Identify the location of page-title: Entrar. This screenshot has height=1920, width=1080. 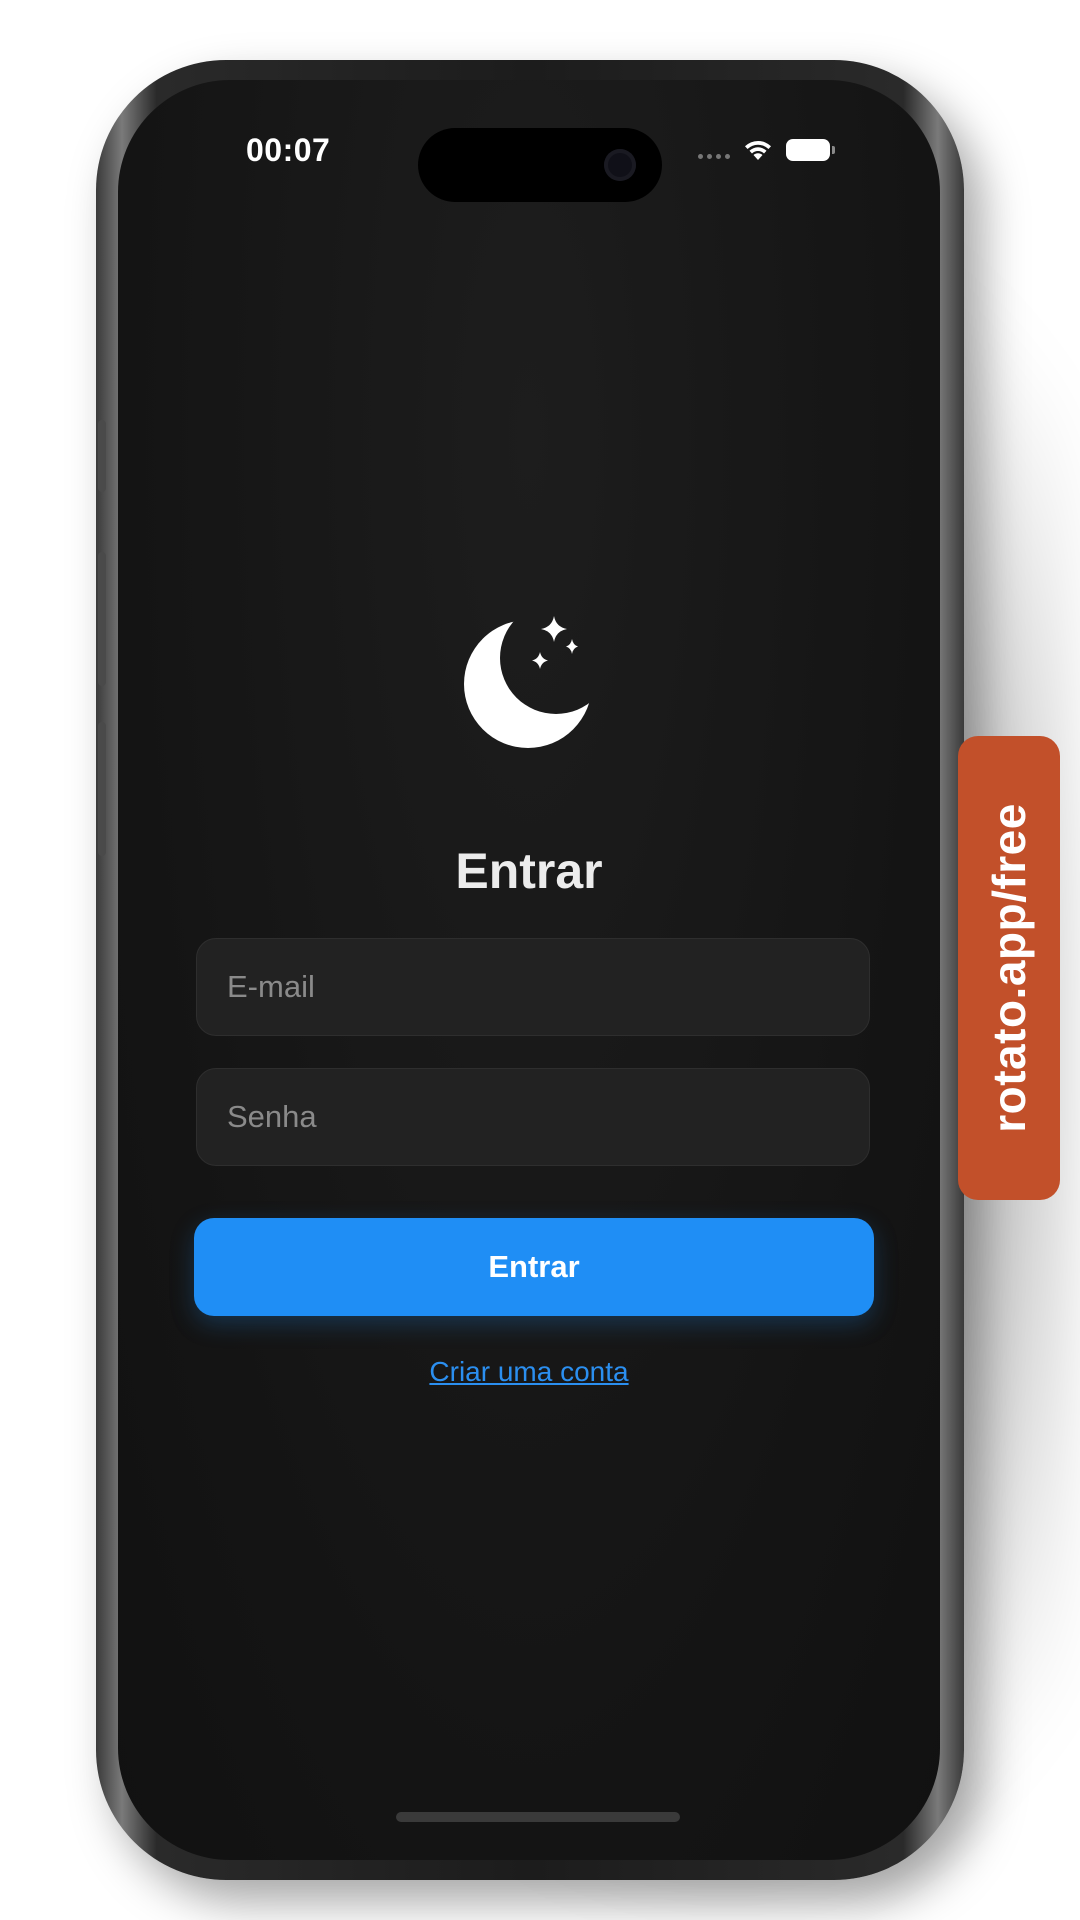
(529, 871).